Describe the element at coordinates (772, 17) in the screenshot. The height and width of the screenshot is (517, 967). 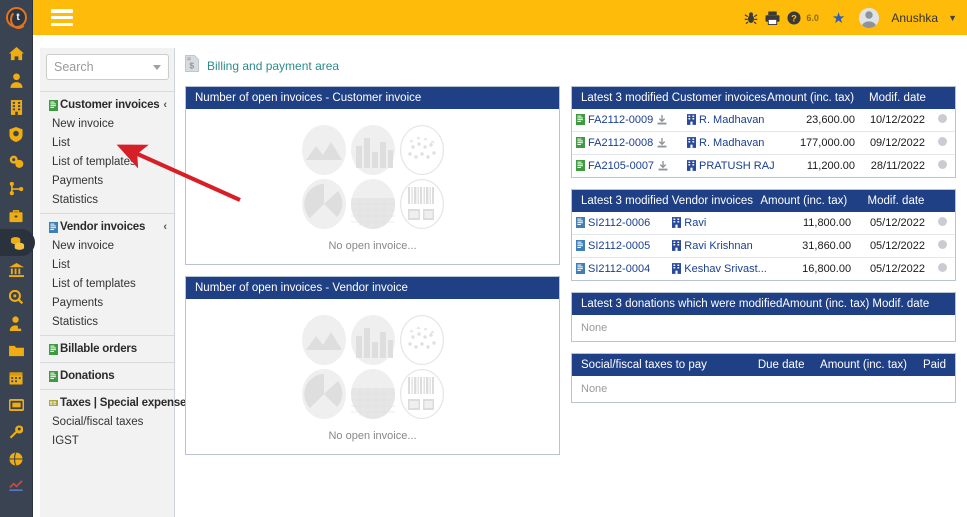
I see `print-icon` at that location.